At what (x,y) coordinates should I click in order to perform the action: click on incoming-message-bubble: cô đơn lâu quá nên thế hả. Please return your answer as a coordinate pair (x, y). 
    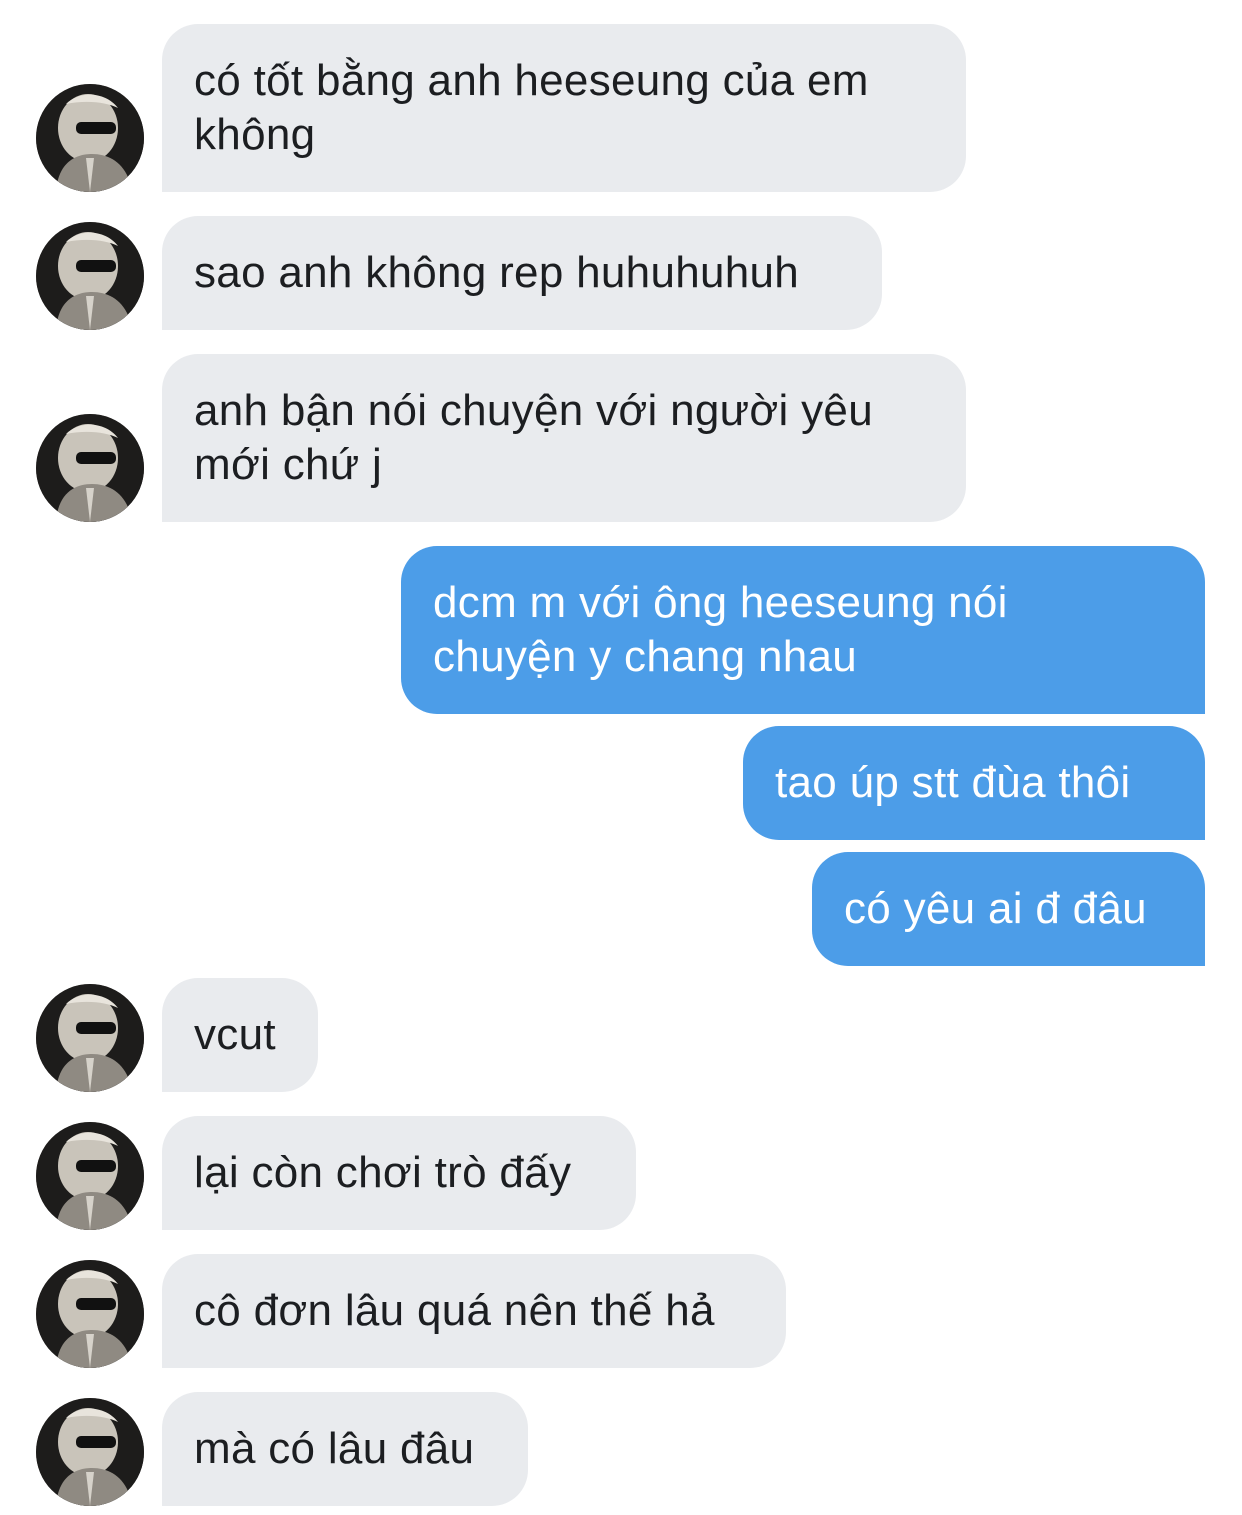
    Looking at the image, I should click on (474, 1311).